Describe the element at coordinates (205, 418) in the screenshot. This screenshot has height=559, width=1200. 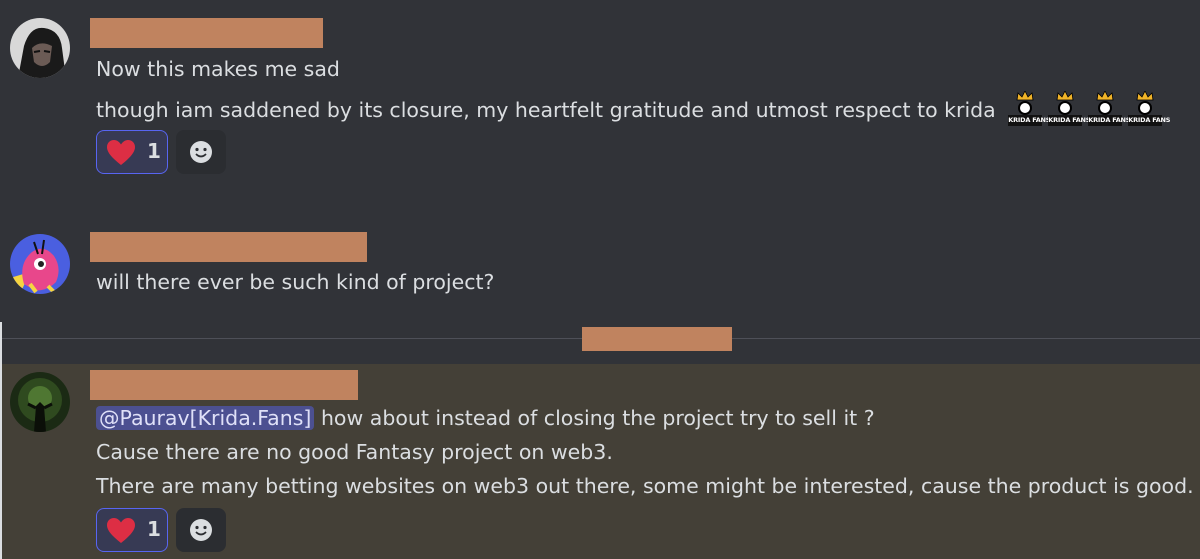
I see `user-mention: @Paurav[Krida.Fans]` at that location.